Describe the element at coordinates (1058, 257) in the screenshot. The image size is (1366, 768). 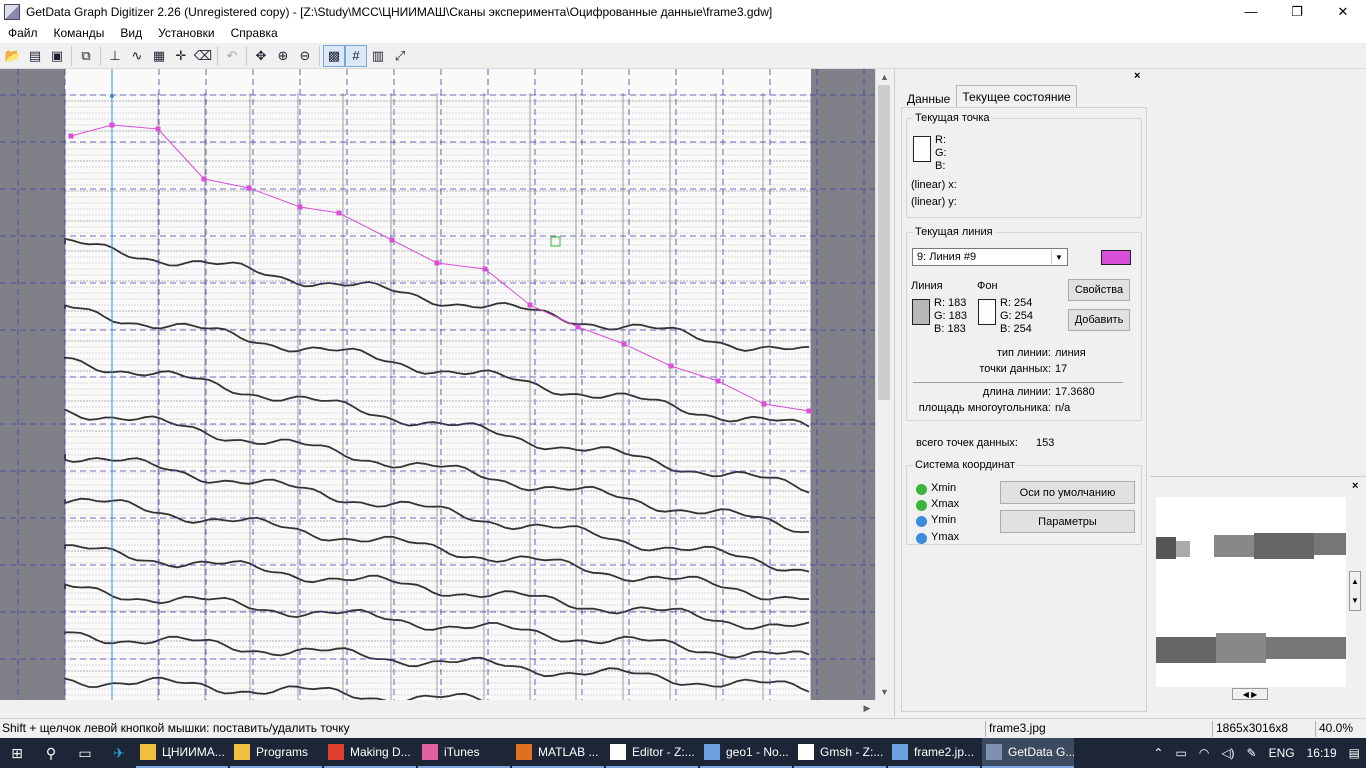
I see `chevron-down-icon: ▼` at that location.